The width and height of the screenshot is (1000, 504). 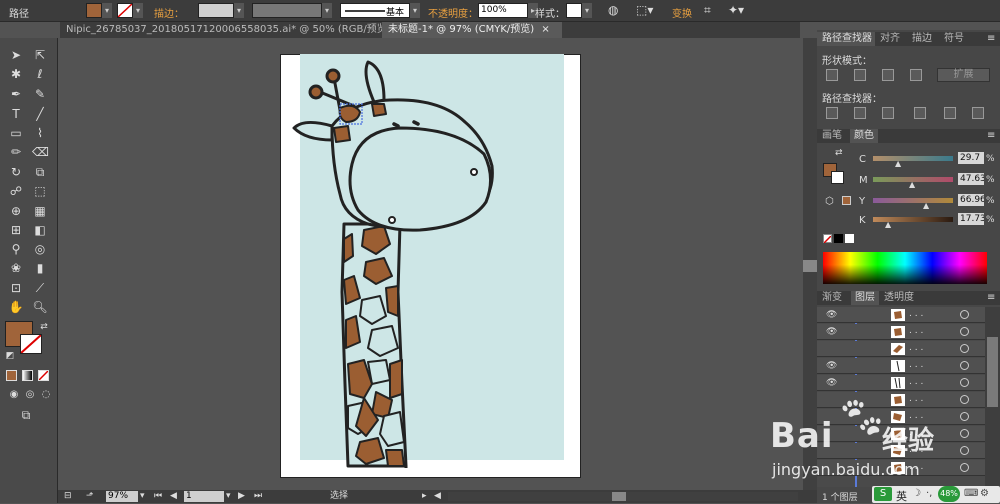 What do you see at coordinates (16, 74) in the screenshot?
I see `magic-wand-tool-icon: ✱` at bounding box center [16, 74].